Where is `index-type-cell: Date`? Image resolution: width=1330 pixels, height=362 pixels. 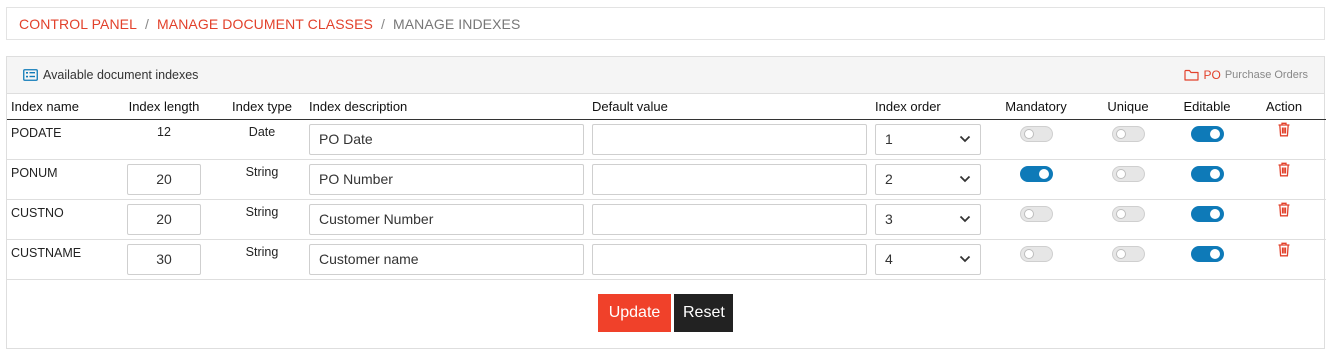
index-type-cell: Date is located at coordinates (262, 139).